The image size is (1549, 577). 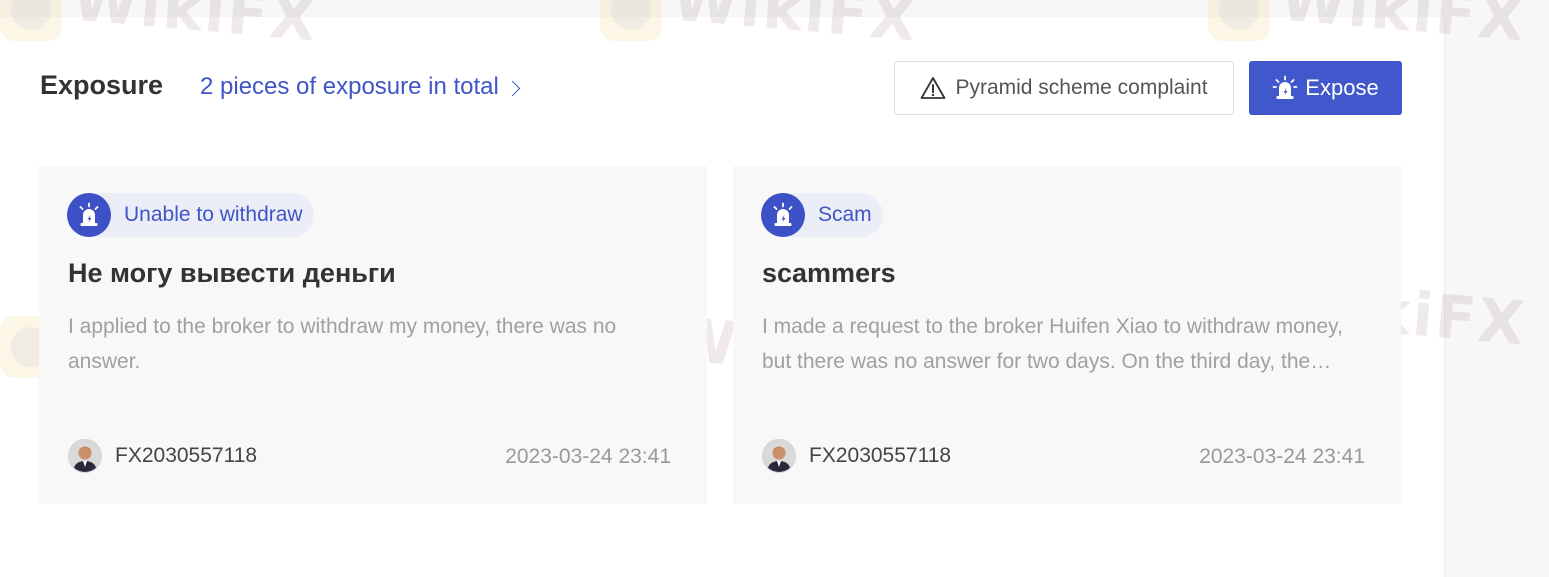 I want to click on total-exposure-label: 2 pieces of exposure in total, so click(x=349, y=86).